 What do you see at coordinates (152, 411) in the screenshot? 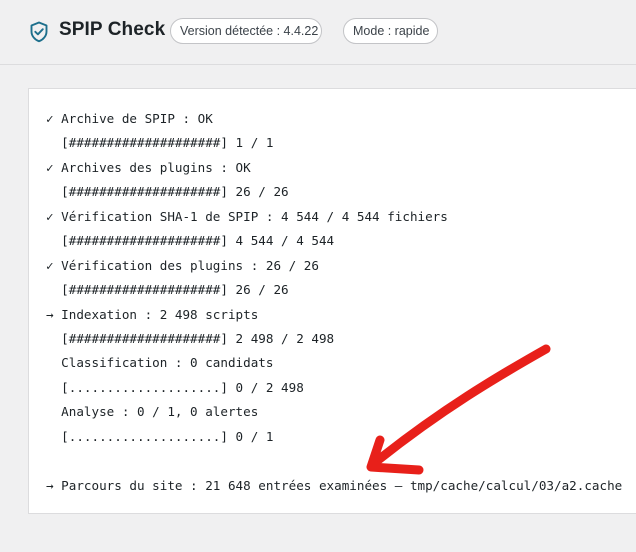
I see `log-line: Analyse : 0 / 1, 0 alertes` at bounding box center [152, 411].